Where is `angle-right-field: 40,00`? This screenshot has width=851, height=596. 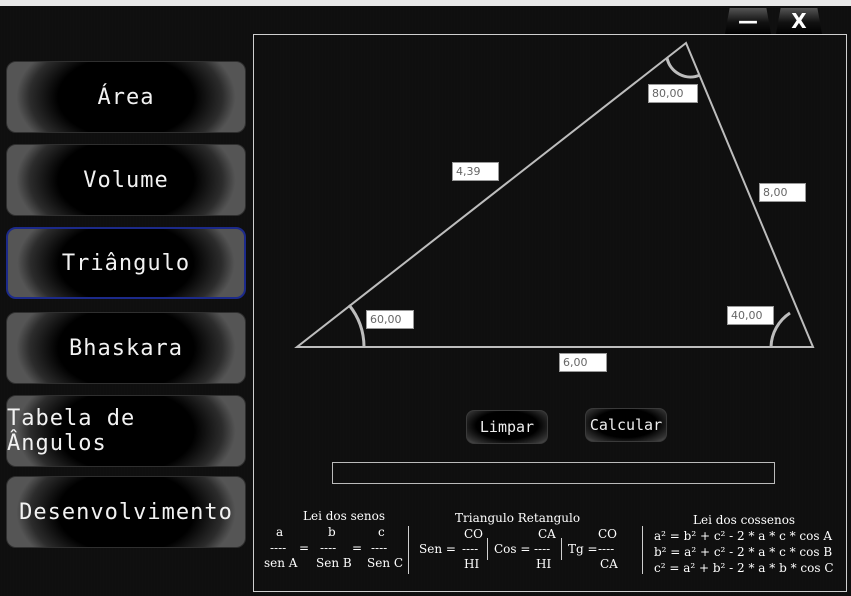 angle-right-field: 40,00 is located at coordinates (750, 315).